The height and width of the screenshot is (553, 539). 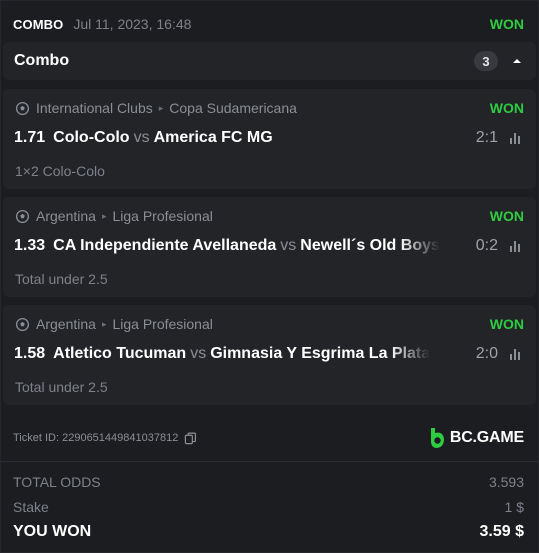 I want to click on home-team: Atletico Tucuman, so click(x=119, y=353).